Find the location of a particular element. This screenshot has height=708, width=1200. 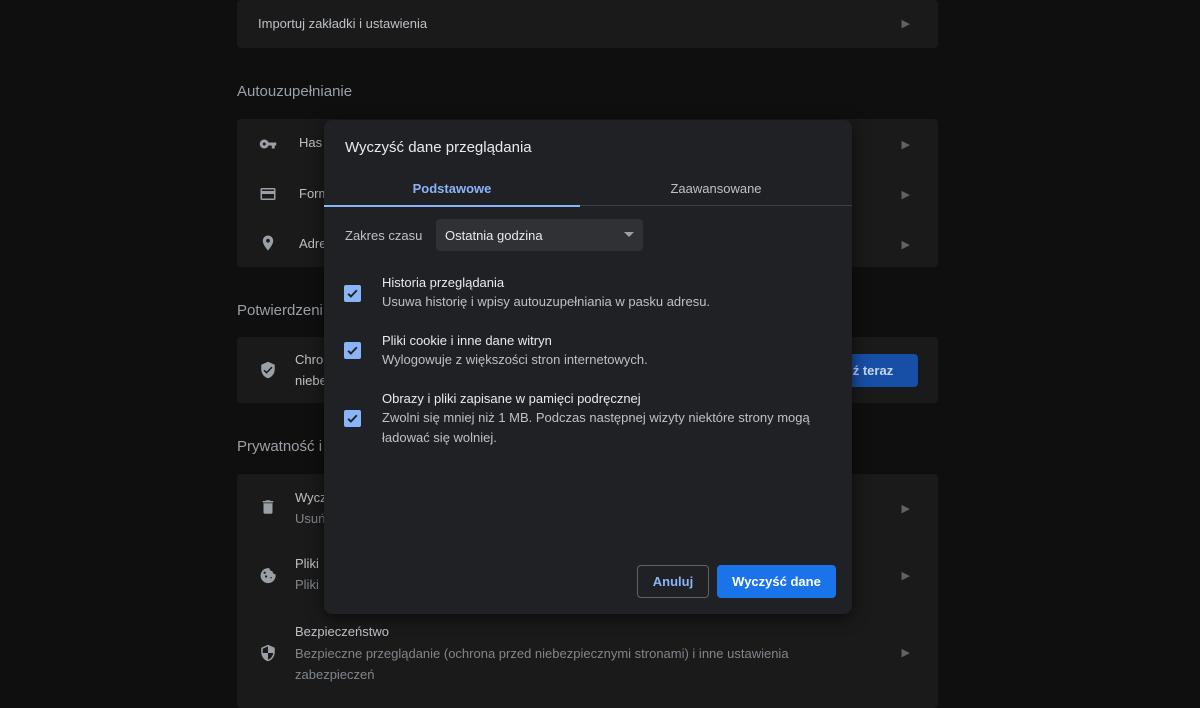

cache-checkbox is located at coordinates (352, 418).